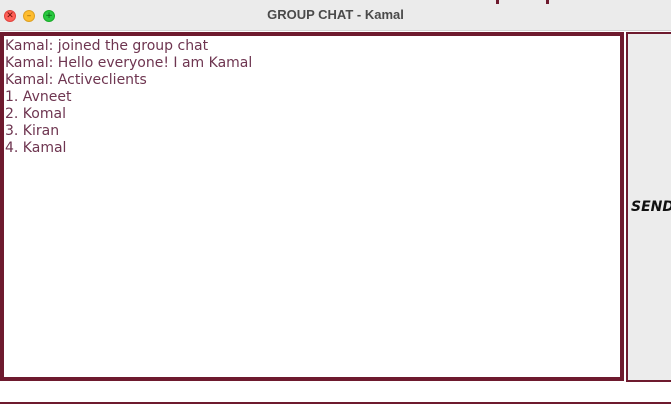 The height and width of the screenshot is (405, 671). Describe the element at coordinates (38, 97) in the screenshot. I see `chat-message: 1. Avneet` at that location.